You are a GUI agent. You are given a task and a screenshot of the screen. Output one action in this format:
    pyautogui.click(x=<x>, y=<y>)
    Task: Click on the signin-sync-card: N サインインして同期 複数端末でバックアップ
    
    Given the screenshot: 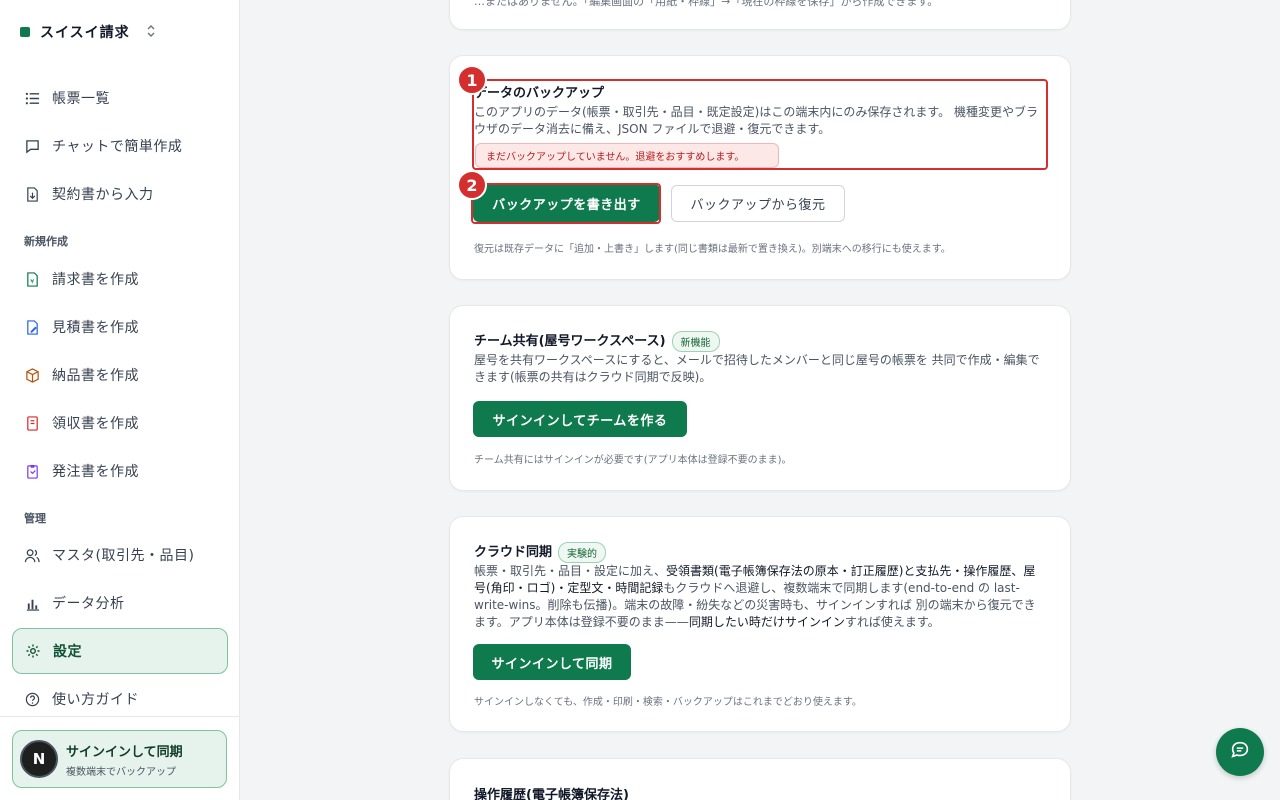 What is the action you would take?
    pyautogui.click(x=119, y=759)
    